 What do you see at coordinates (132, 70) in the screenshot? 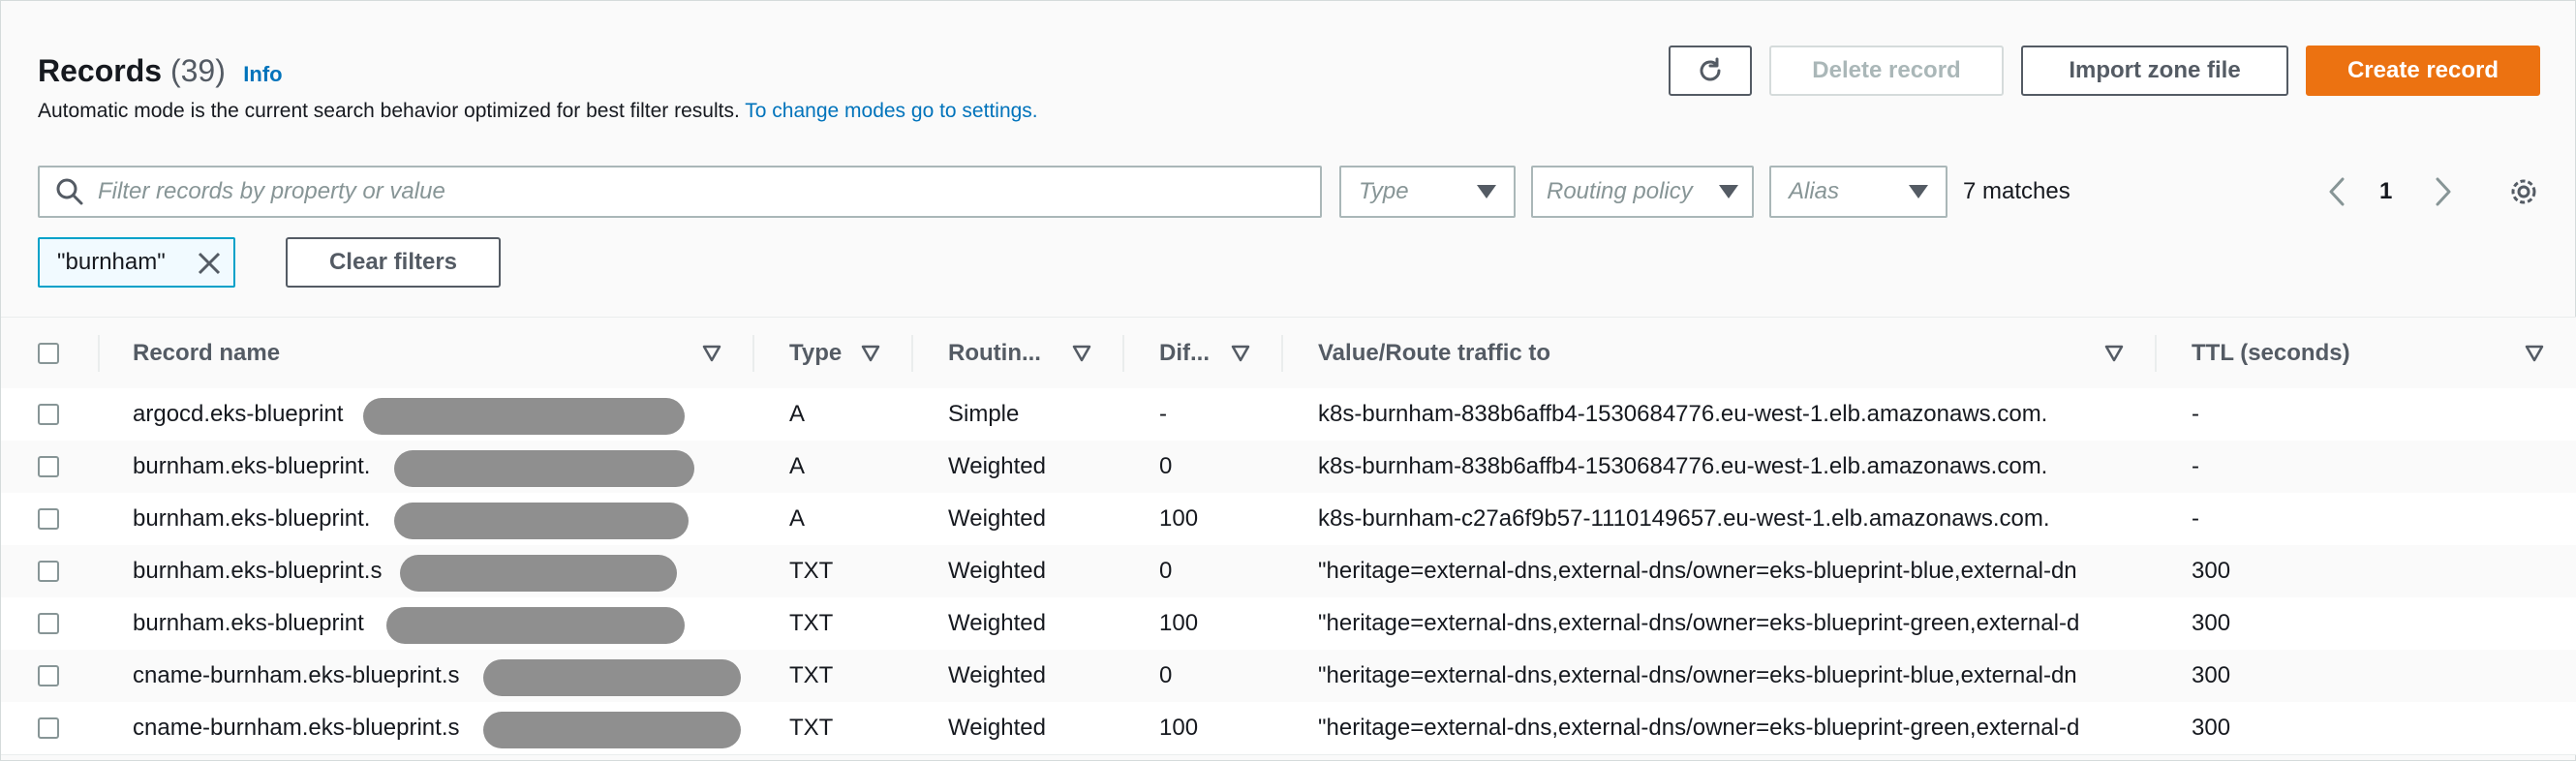
I see `page-title: Records (39)` at bounding box center [132, 70].